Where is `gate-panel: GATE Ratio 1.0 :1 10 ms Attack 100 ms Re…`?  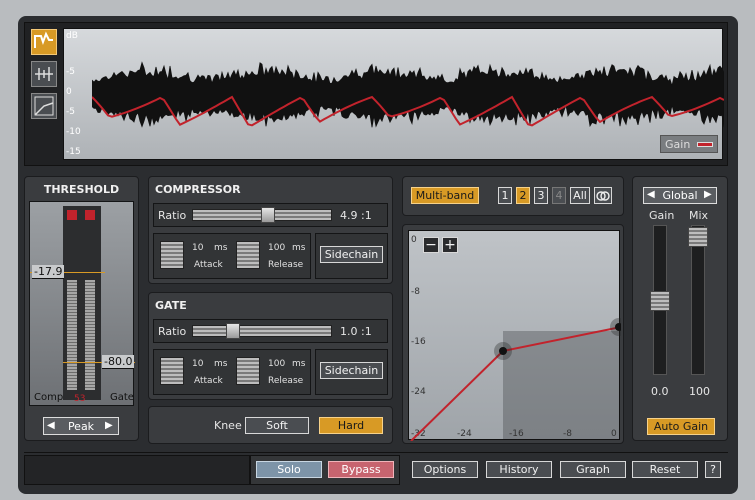 gate-panel: GATE Ratio 1.0 :1 10 ms Attack 100 ms Re… is located at coordinates (270, 346).